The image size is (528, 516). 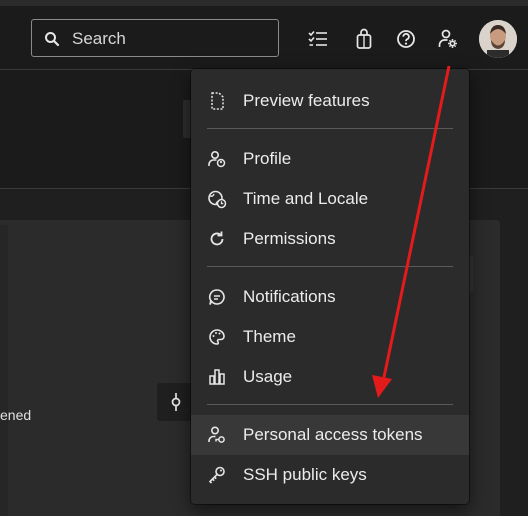 What do you see at coordinates (411, 231) in the screenshot?
I see `annotation-arrow` at bounding box center [411, 231].